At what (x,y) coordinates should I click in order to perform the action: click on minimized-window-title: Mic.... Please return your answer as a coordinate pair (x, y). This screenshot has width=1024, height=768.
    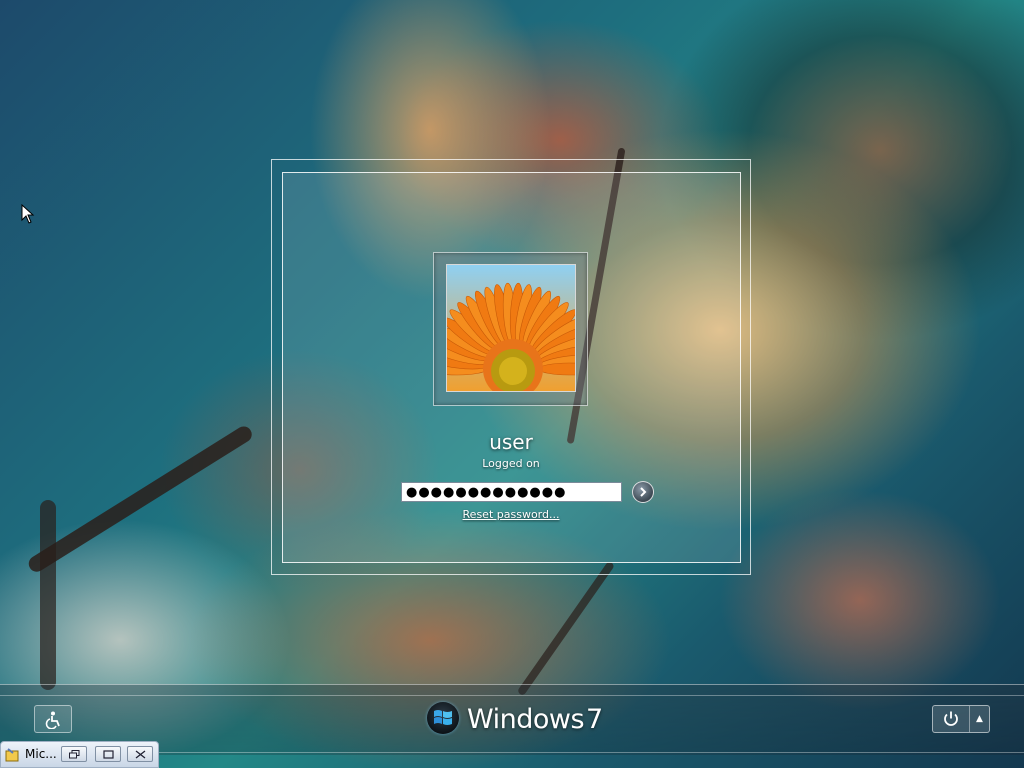
    Looking at the image, I should click on (41, 754).